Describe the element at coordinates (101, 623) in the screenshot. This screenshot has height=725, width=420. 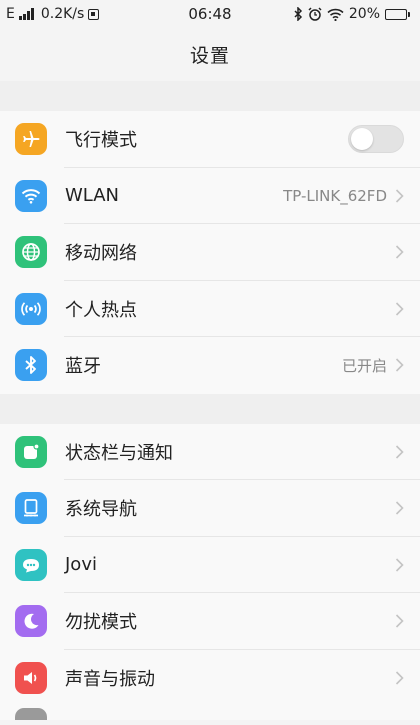
I see `setting-label: 勿扰模式` at that location.